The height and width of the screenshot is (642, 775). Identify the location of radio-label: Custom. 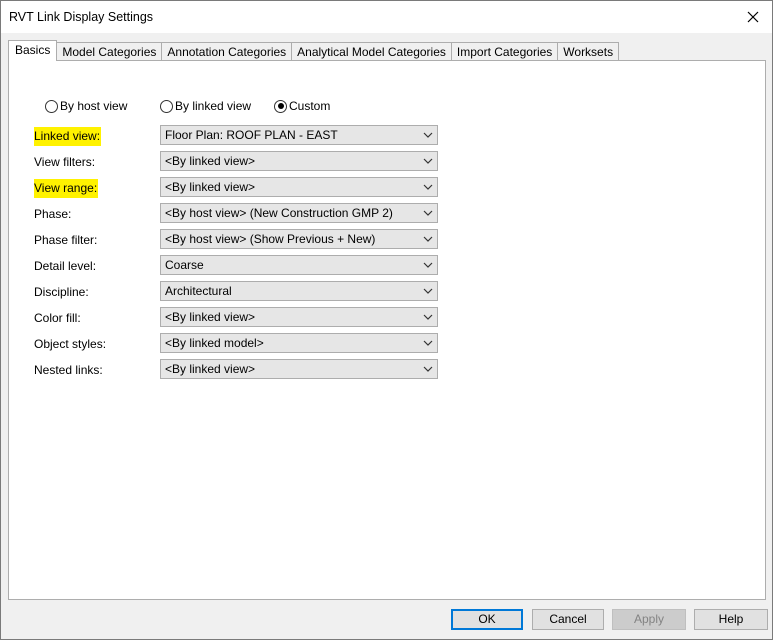
(310, 106).